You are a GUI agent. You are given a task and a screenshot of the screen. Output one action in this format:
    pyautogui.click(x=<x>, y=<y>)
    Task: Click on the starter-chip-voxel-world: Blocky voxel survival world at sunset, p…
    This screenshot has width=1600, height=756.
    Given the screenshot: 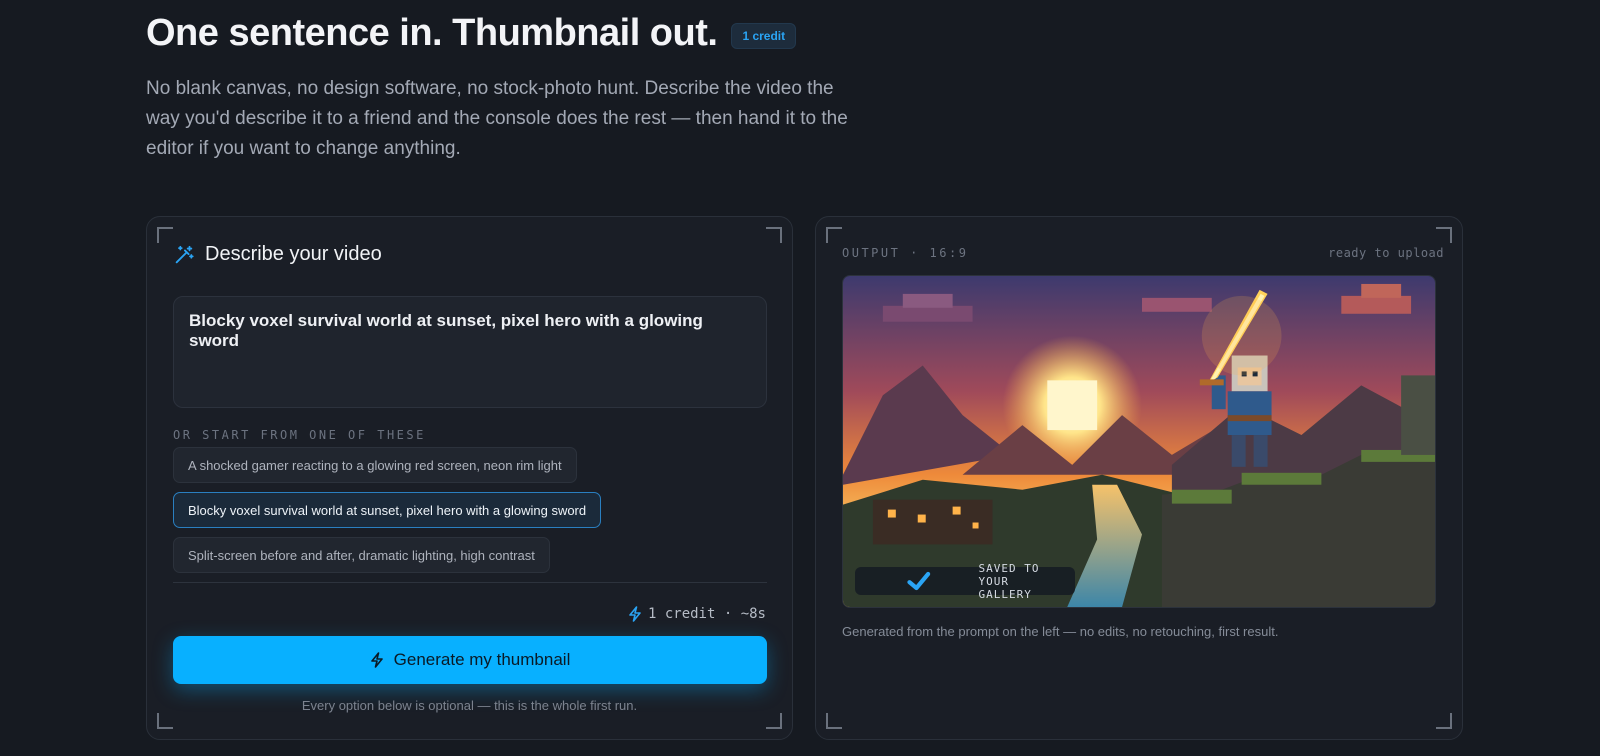 What is the action you would take?
    pyautogui.click(x=387, y=510)
    